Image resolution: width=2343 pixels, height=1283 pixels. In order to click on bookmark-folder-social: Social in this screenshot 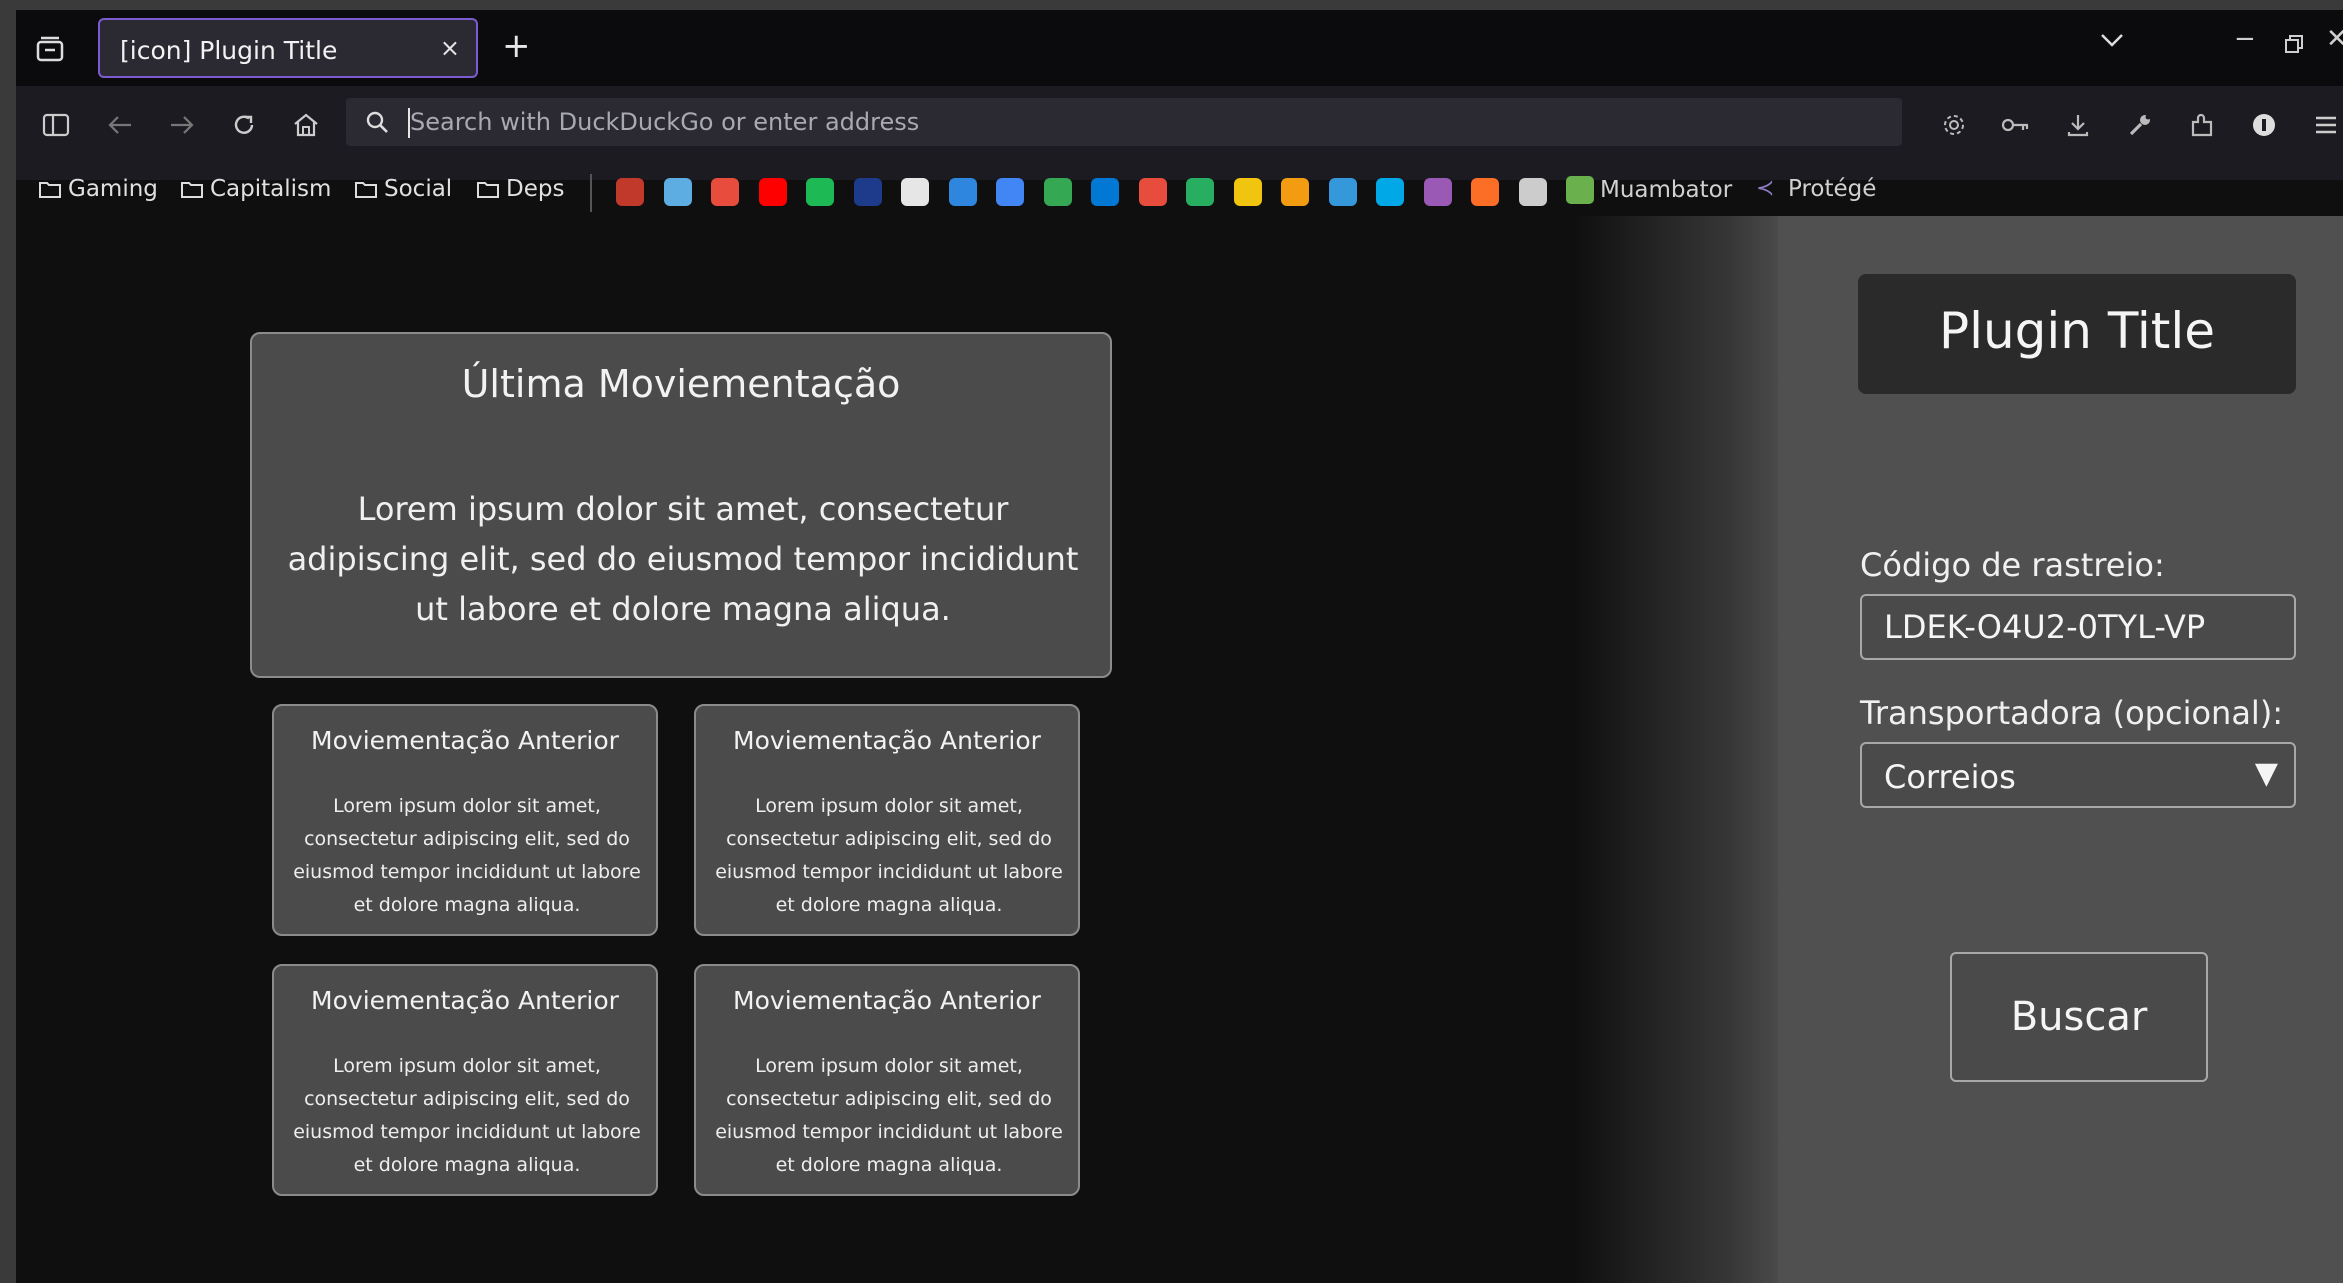, I will do `click(403, 189)`.